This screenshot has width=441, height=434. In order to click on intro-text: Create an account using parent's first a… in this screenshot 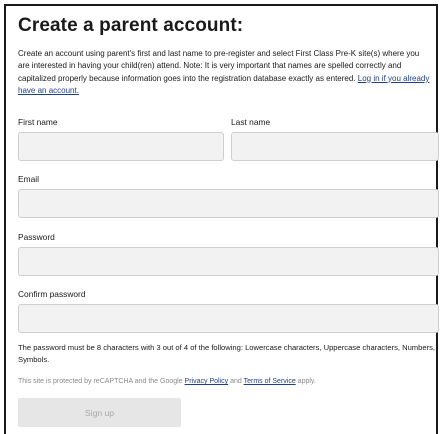, I will do `click(225, 72)`.